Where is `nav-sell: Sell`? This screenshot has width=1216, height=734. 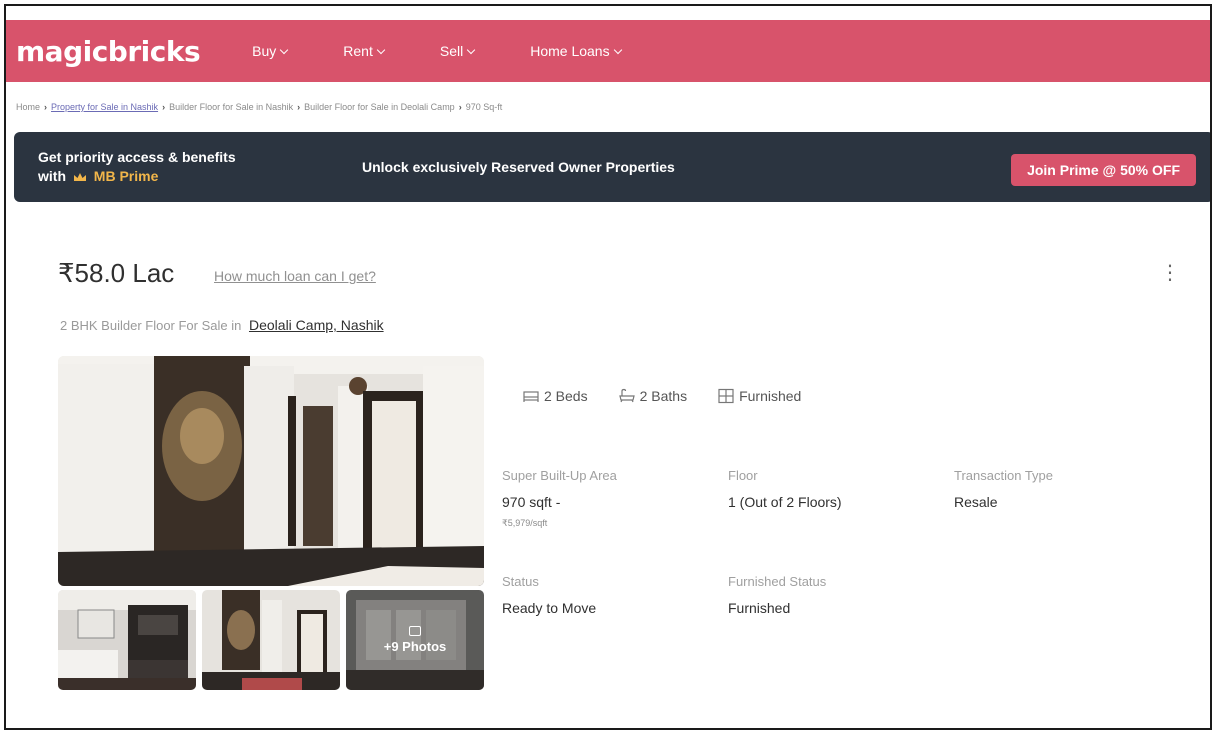
nav-sell: Sell is located at coordinates (457, 51).